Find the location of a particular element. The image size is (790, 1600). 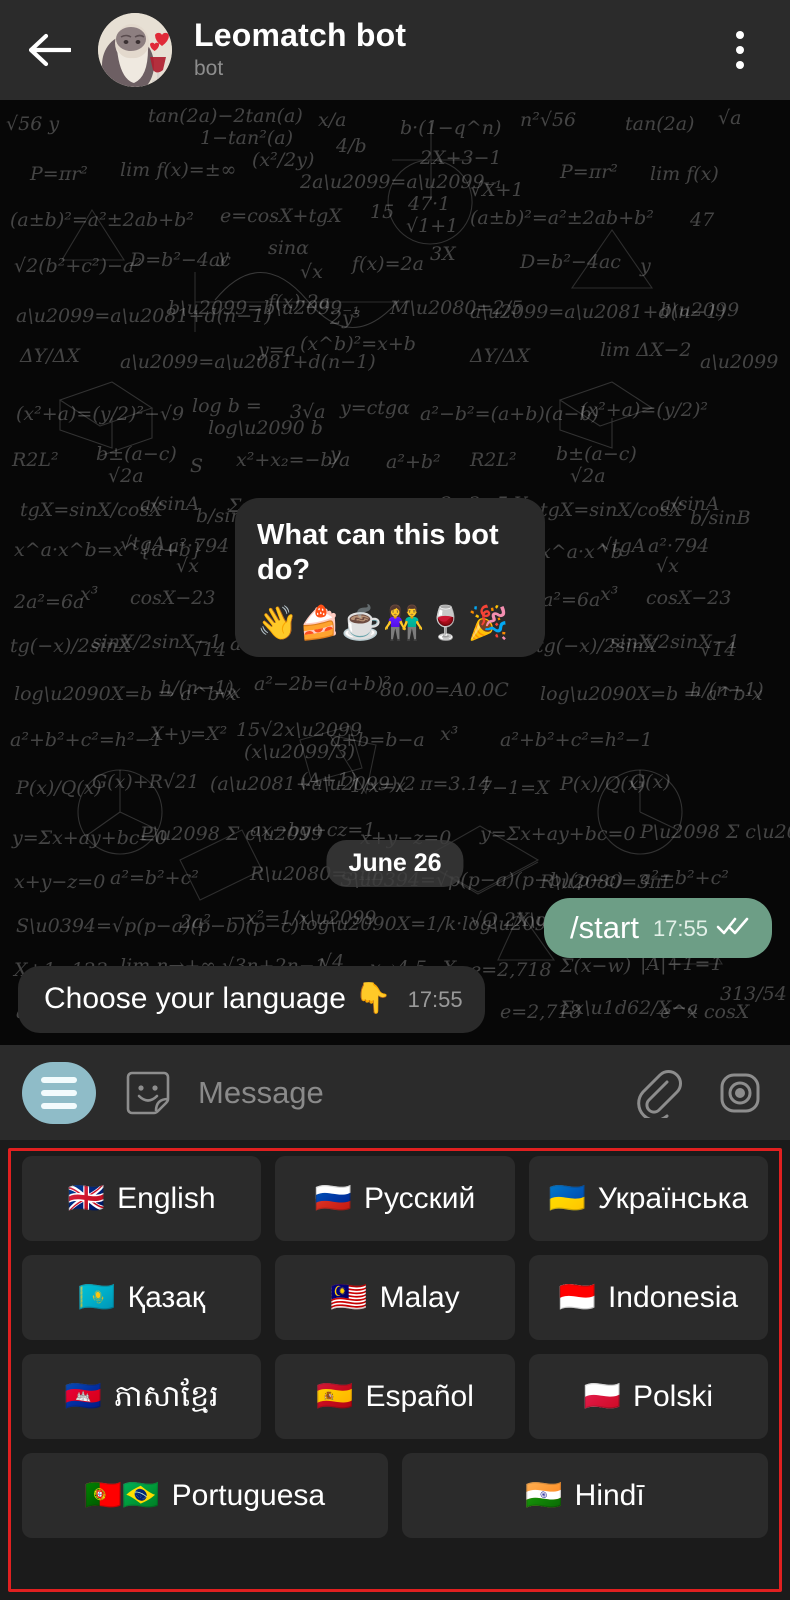

language-button-indonesian: 🇮🇩 Indonesia is located at coordinates (648, 1297).